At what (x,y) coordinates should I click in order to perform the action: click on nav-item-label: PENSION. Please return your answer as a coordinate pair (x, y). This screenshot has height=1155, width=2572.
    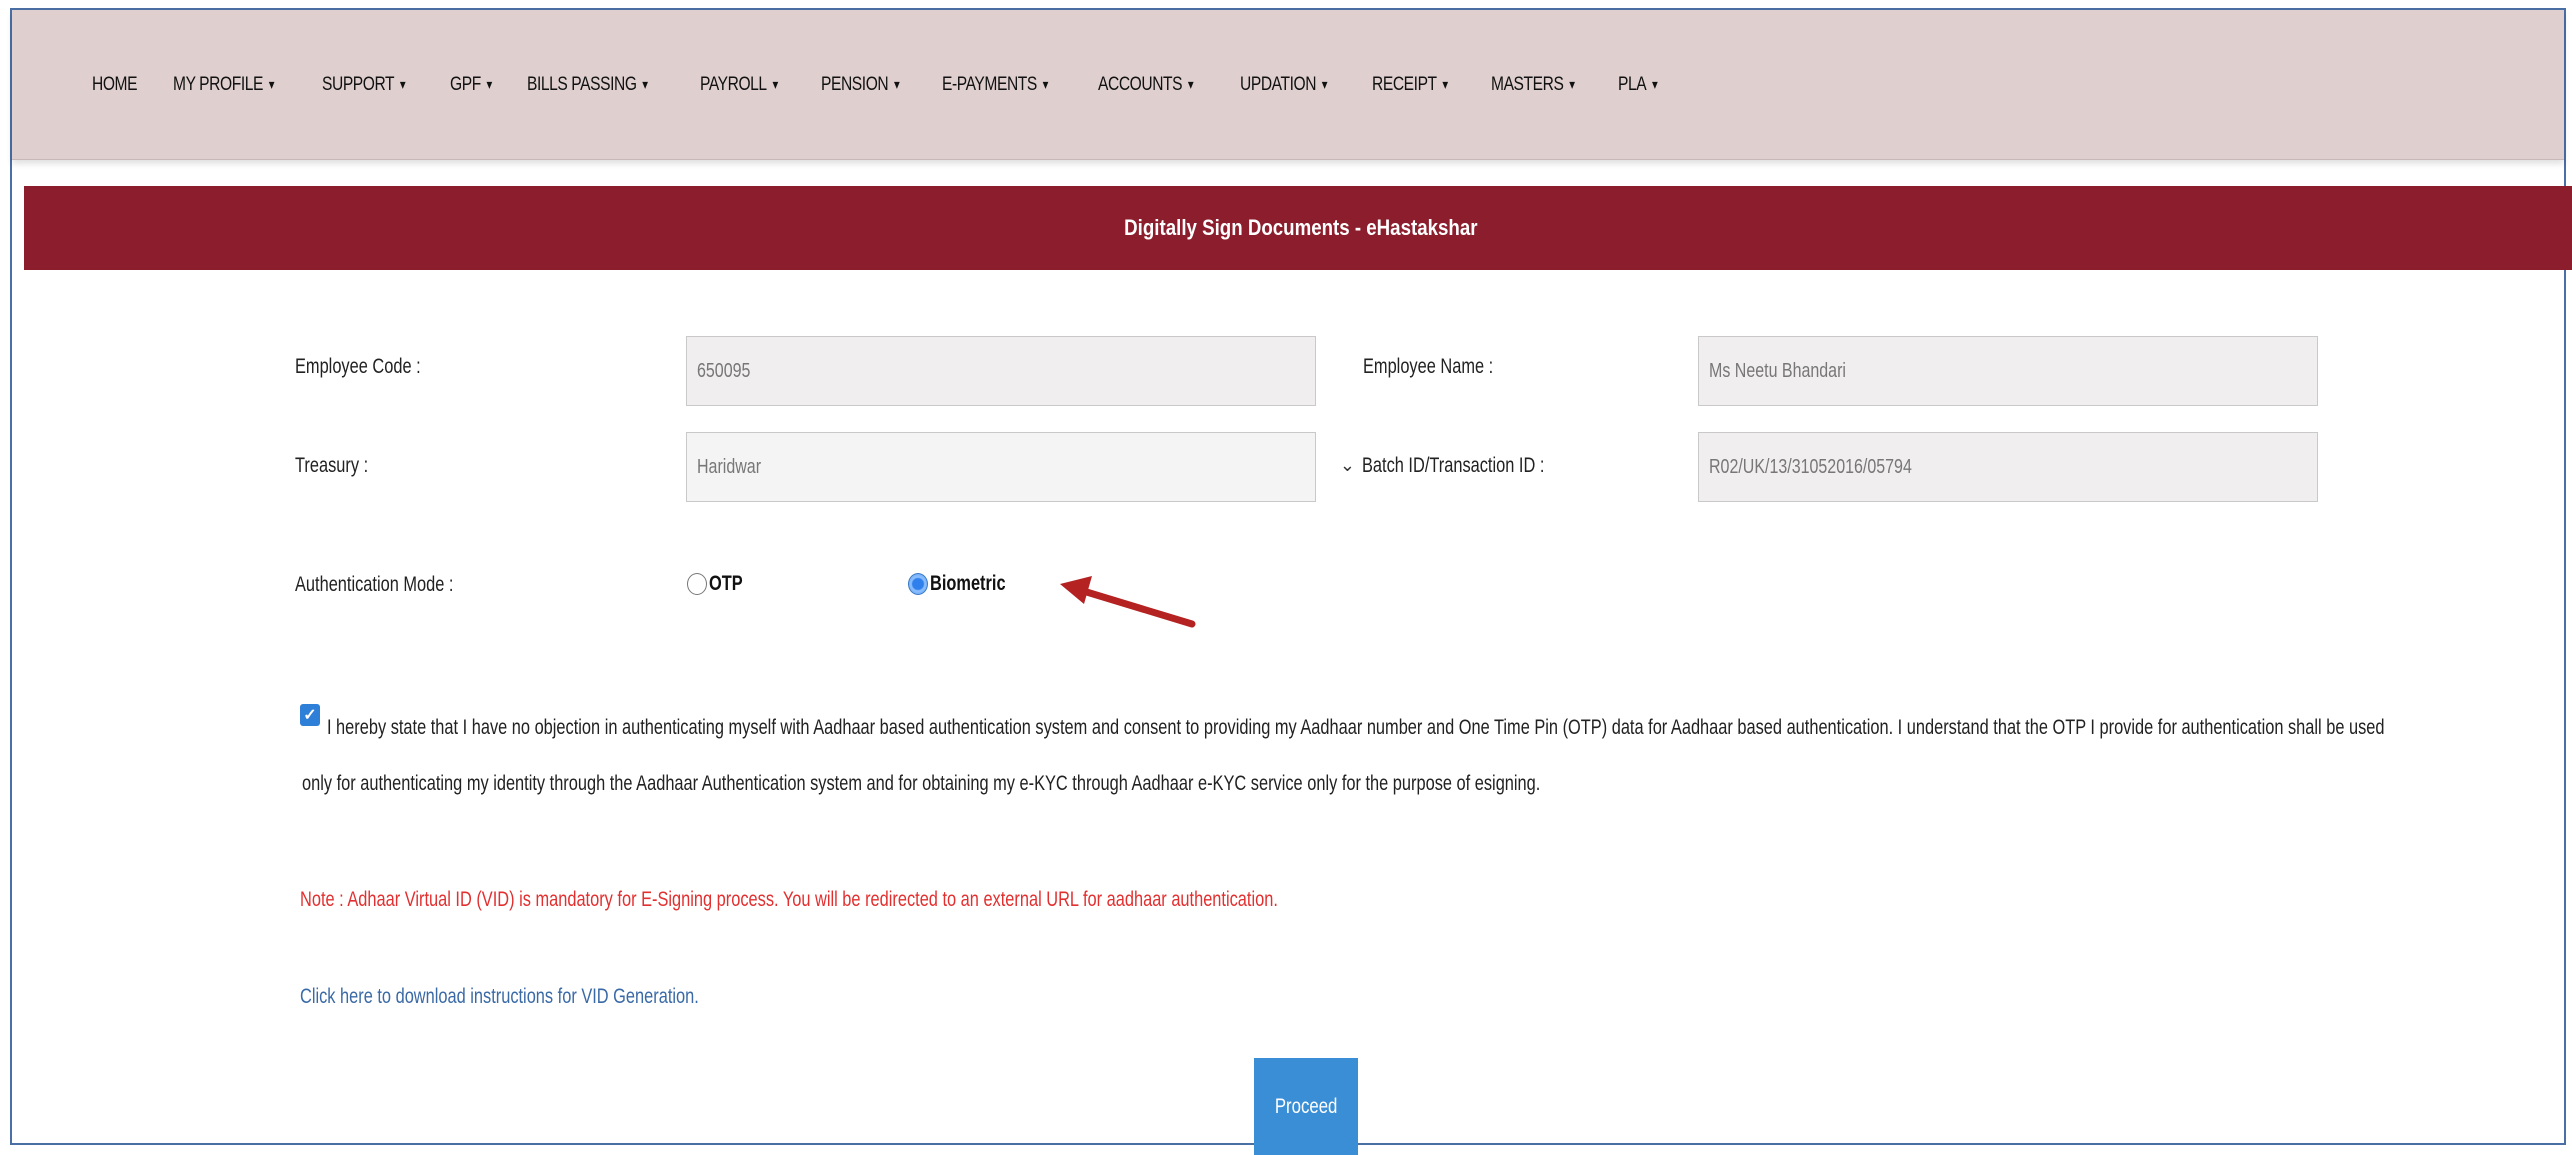
    Looking at the image, I should click on (854, 84).